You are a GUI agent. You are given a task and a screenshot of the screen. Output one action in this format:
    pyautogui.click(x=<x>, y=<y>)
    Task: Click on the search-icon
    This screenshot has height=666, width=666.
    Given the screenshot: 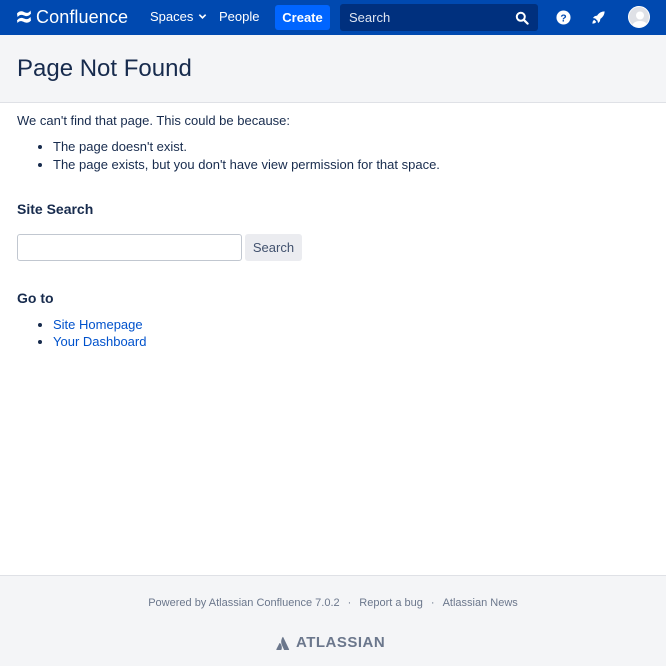 What is the action you would take?
    pyautogui.click(x=522, y=18)
    